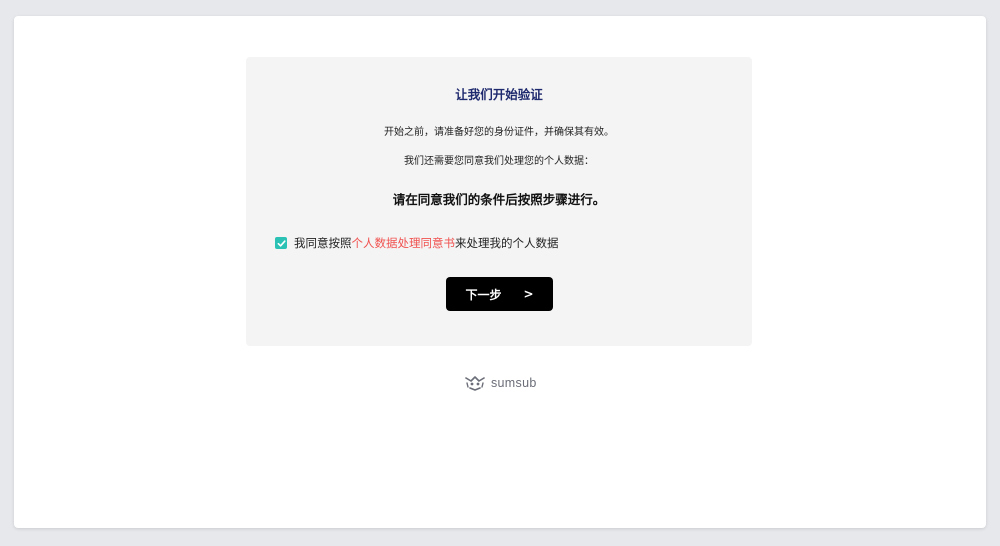 The image size is (1000, 546). What do you see at coordinates (514, 383) in the screenshot?
I see `brand-name: sumsub` at bounding box center [514, 383].